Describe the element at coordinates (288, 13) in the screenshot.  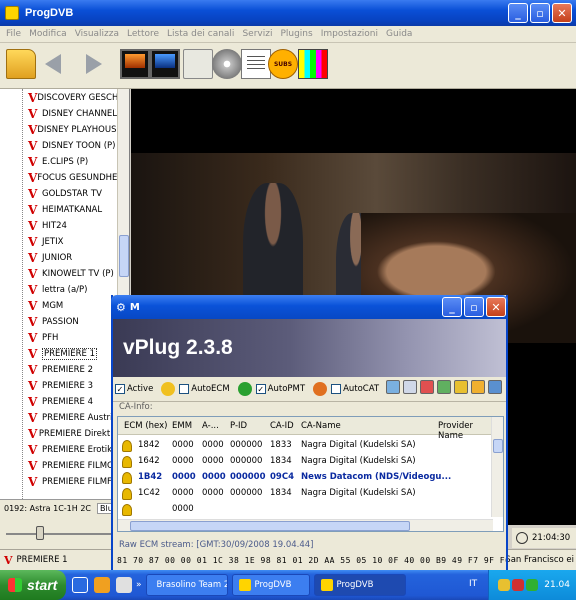
I see `window-titlebar: ProgDVB _ ▫ ✕` at that location.